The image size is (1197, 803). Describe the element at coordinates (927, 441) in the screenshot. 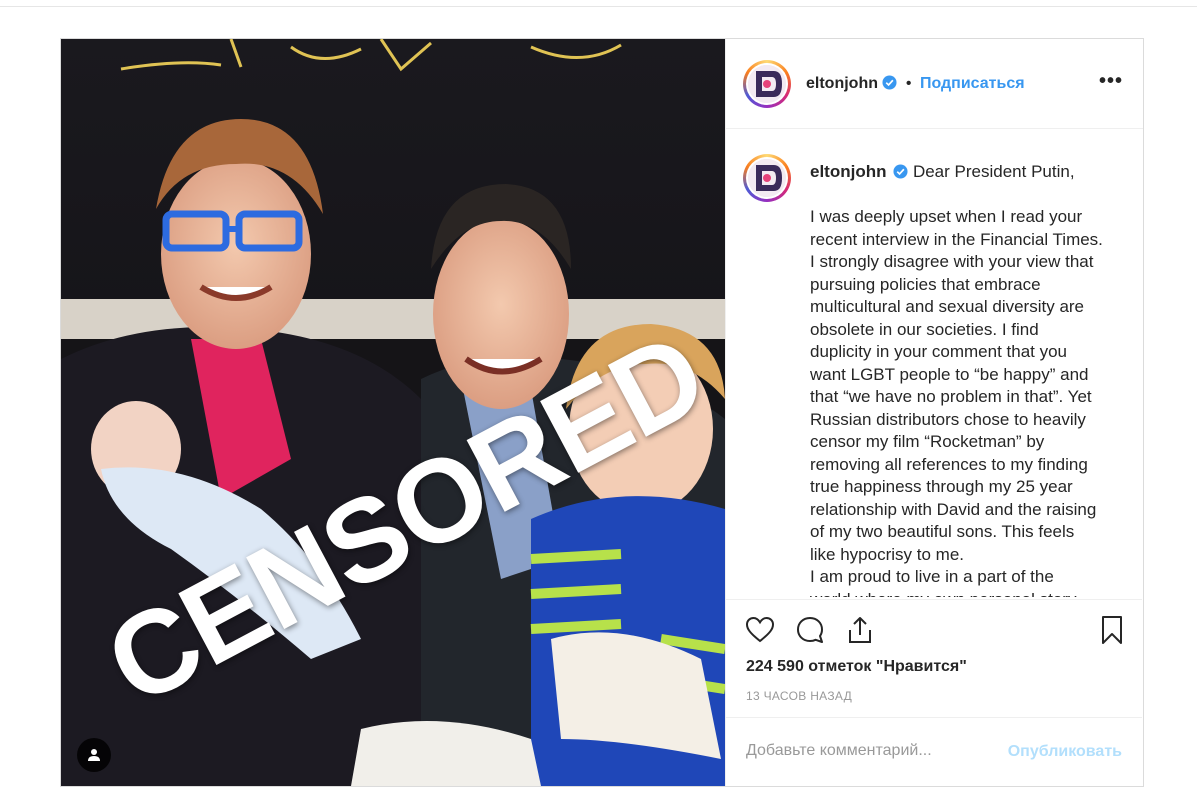

I see `caption-text-line: censor my film “Rocketman” by` at that location.